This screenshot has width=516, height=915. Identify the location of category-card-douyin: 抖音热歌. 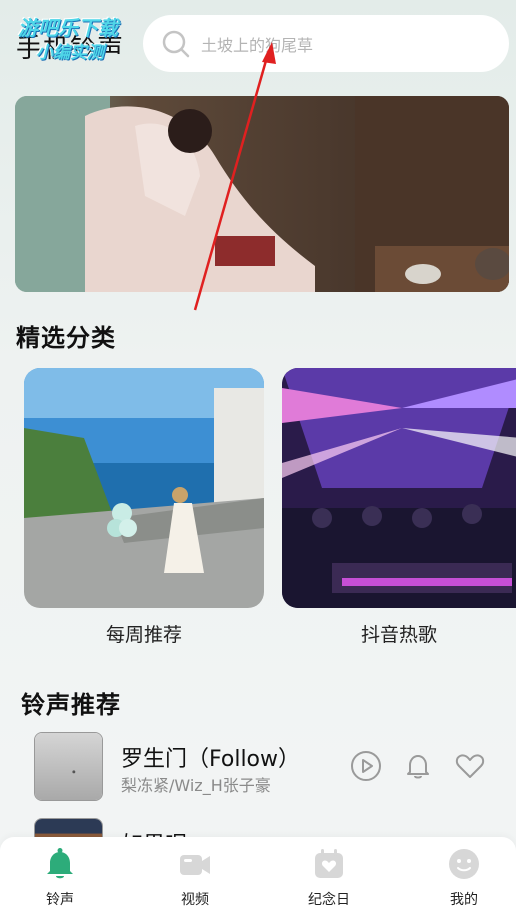
(399, 507).